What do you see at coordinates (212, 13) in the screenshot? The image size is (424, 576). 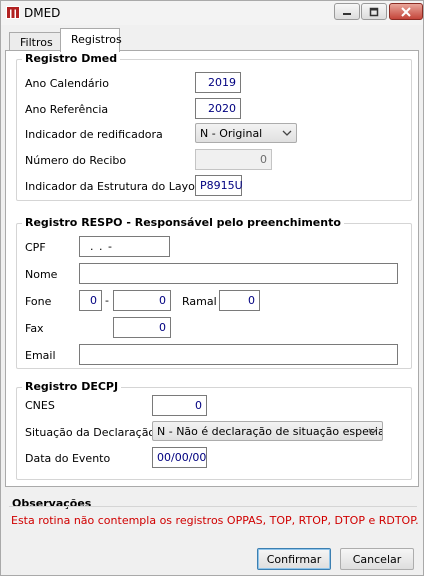 I see `title-bar: DMED` at bounding box center [212, 13].